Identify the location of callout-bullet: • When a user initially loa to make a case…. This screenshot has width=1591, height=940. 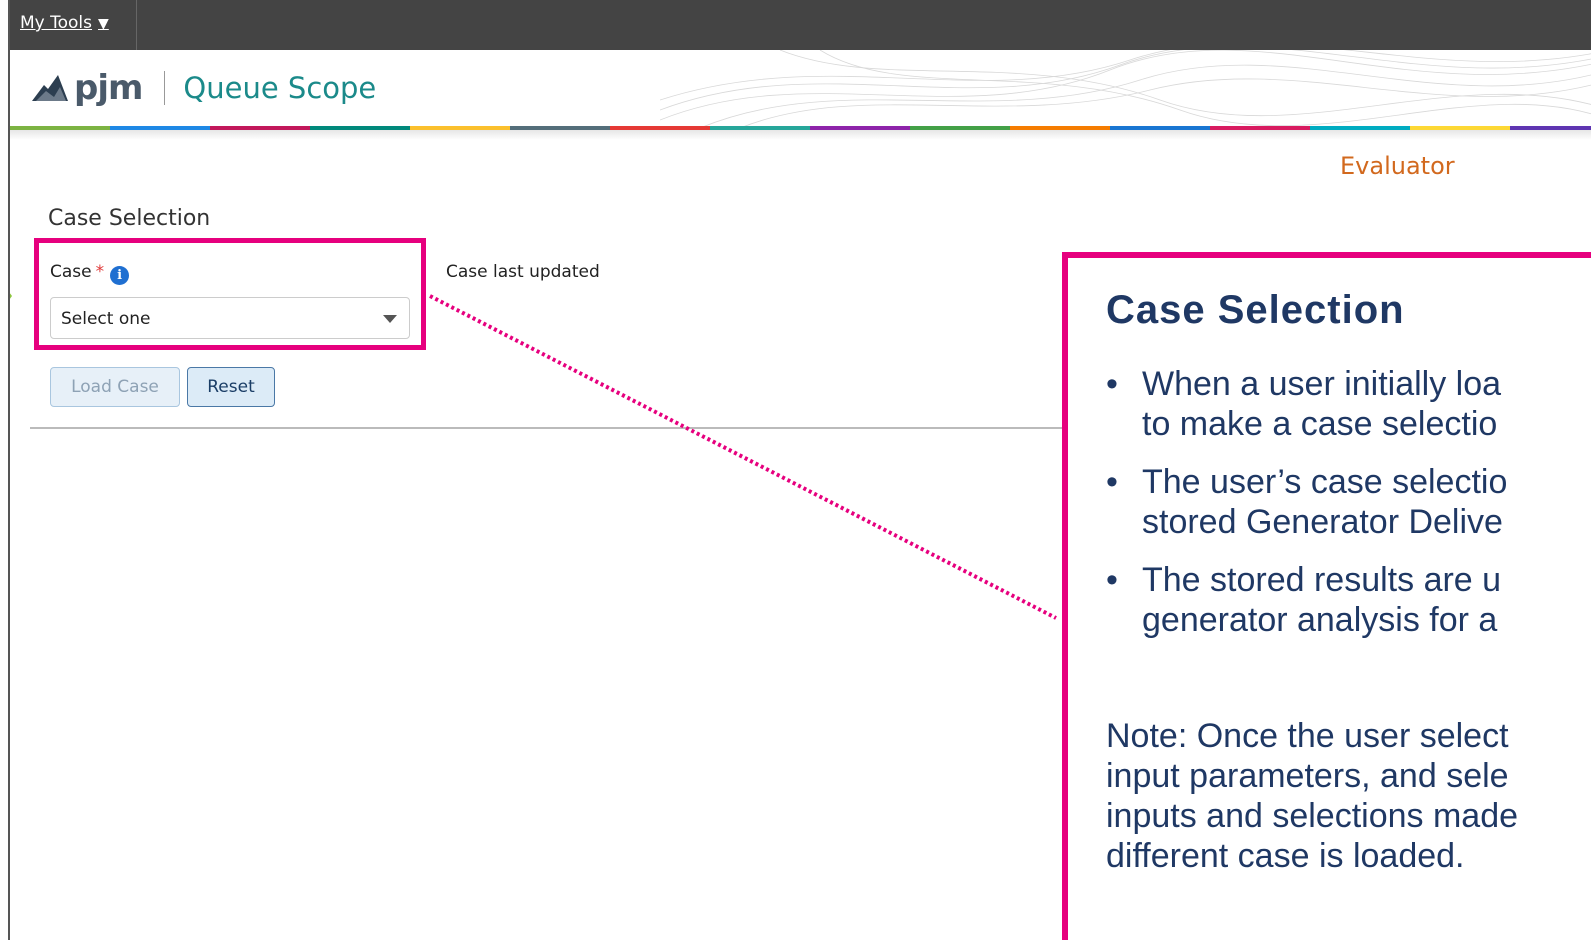
(1306, 404).